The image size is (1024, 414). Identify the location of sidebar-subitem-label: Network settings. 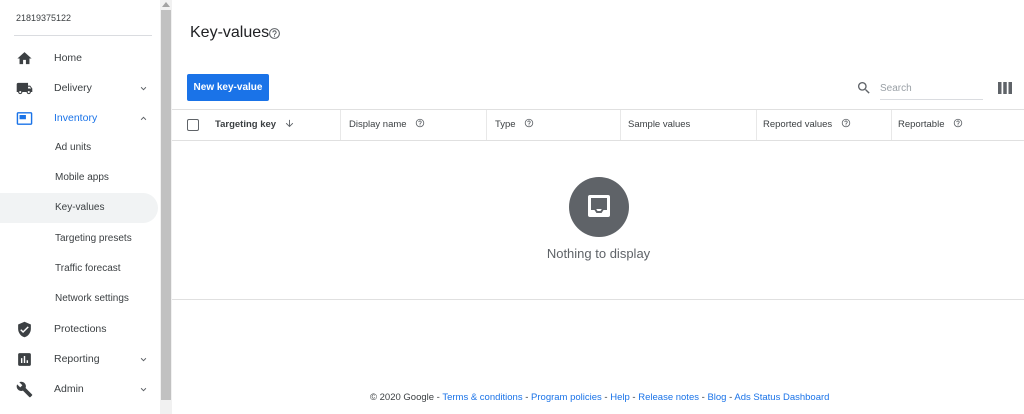
(92, 298).